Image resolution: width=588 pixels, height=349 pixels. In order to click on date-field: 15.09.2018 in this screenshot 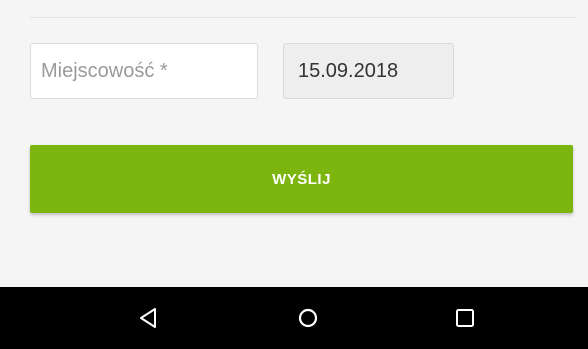, I will do `click(368, 71)`.